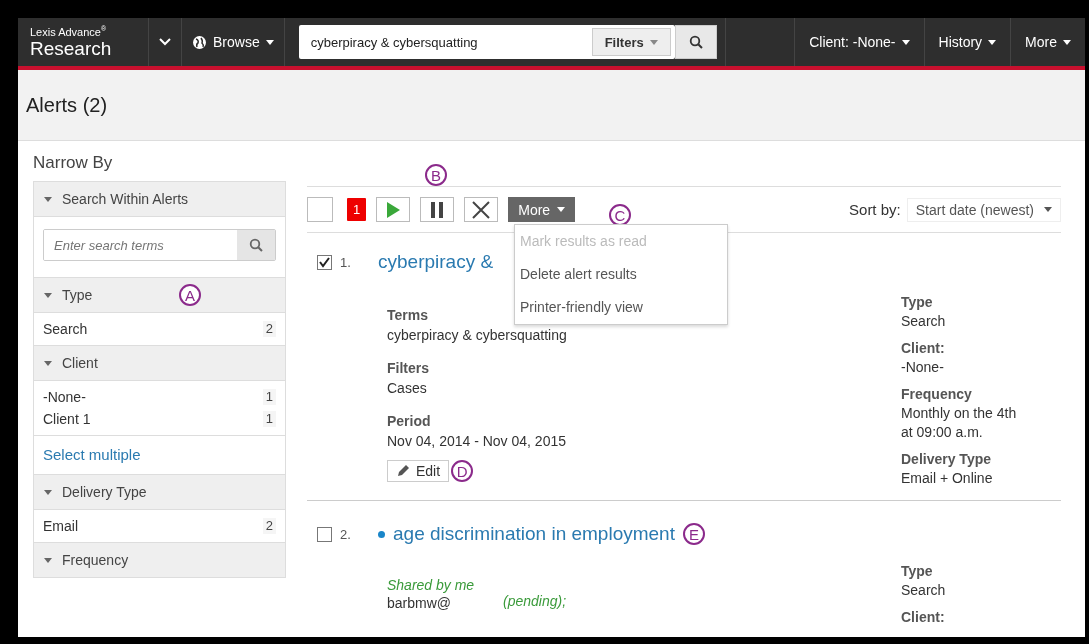 This screenshot has height=644, width=1089. What do you see at coordinates (462, 471) in the screenshot?
I see `annotation-marker: D` at bounding box center [462, 471].